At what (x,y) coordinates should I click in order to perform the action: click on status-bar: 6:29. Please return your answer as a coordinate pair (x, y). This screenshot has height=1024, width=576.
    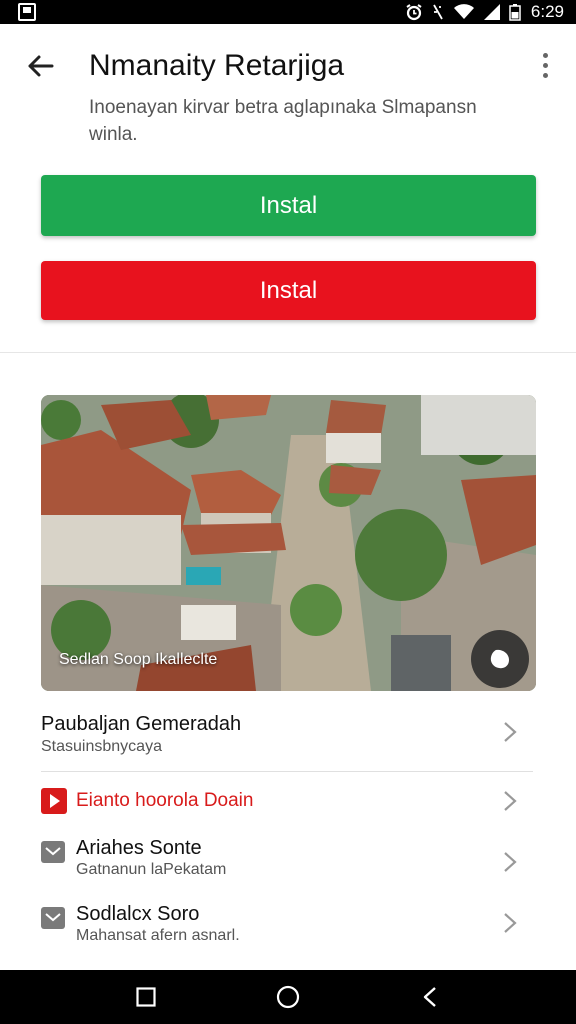
    Looking at the image, I should click on (288, 12).